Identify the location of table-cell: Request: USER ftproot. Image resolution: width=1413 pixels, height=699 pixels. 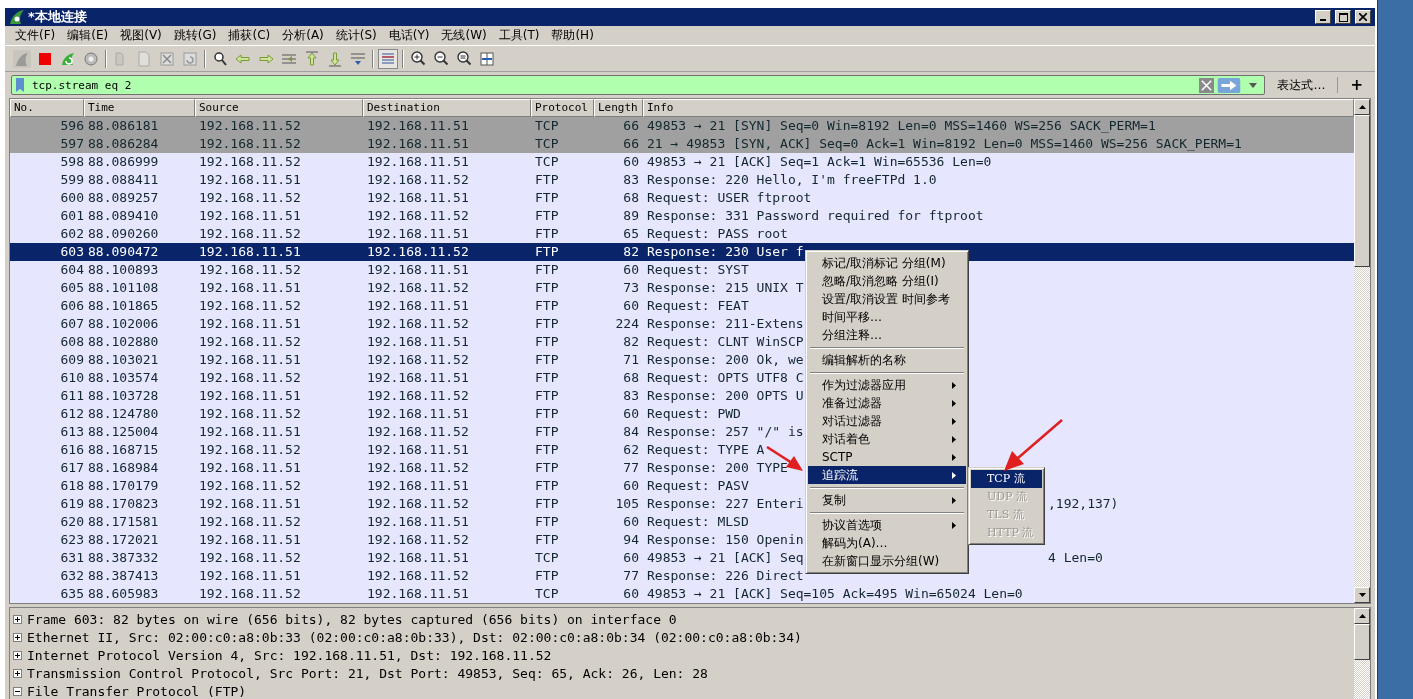
(729, 197).